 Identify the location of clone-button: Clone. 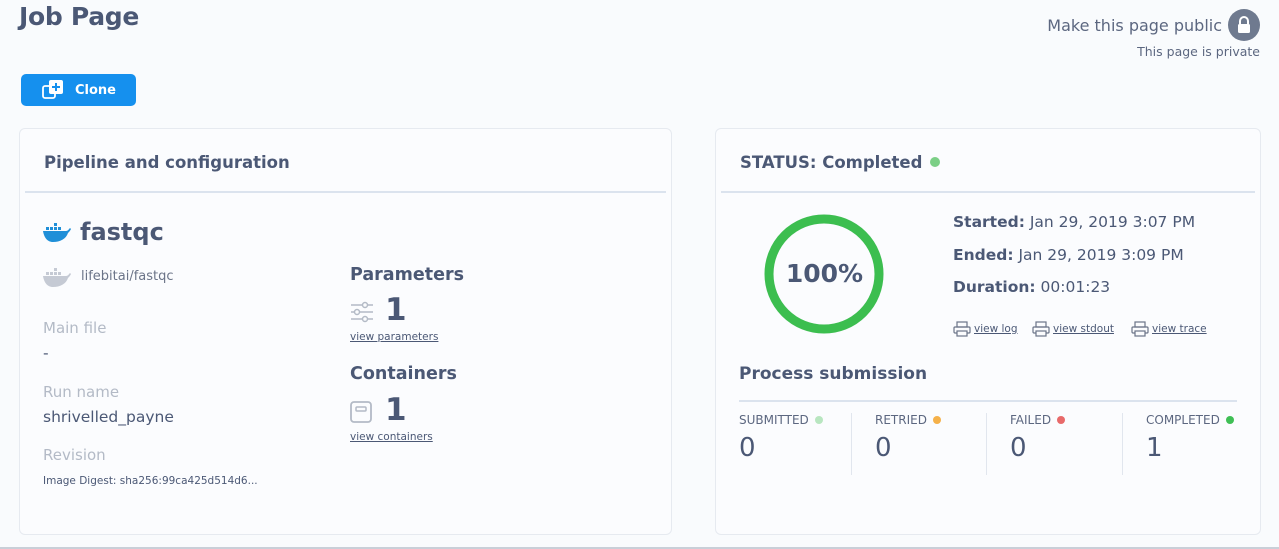
(78, 90).